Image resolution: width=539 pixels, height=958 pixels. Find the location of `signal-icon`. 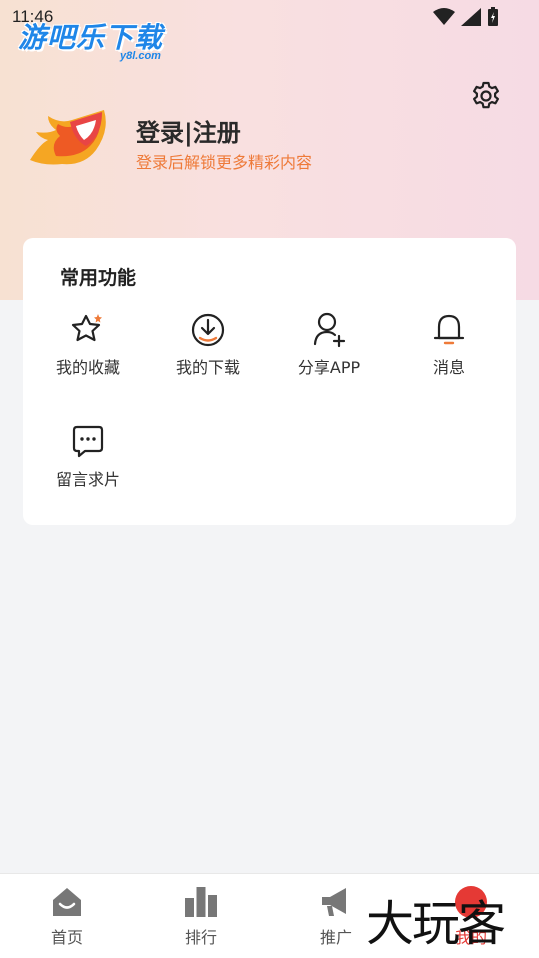

signal-icon is located at coordinates (471, 17).